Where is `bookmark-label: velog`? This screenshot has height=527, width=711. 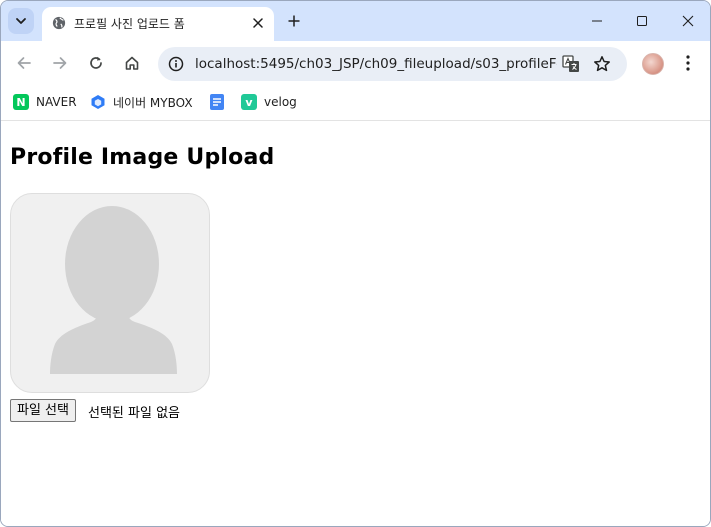 bookmark-label: velog is located at coordinates (280, 102).